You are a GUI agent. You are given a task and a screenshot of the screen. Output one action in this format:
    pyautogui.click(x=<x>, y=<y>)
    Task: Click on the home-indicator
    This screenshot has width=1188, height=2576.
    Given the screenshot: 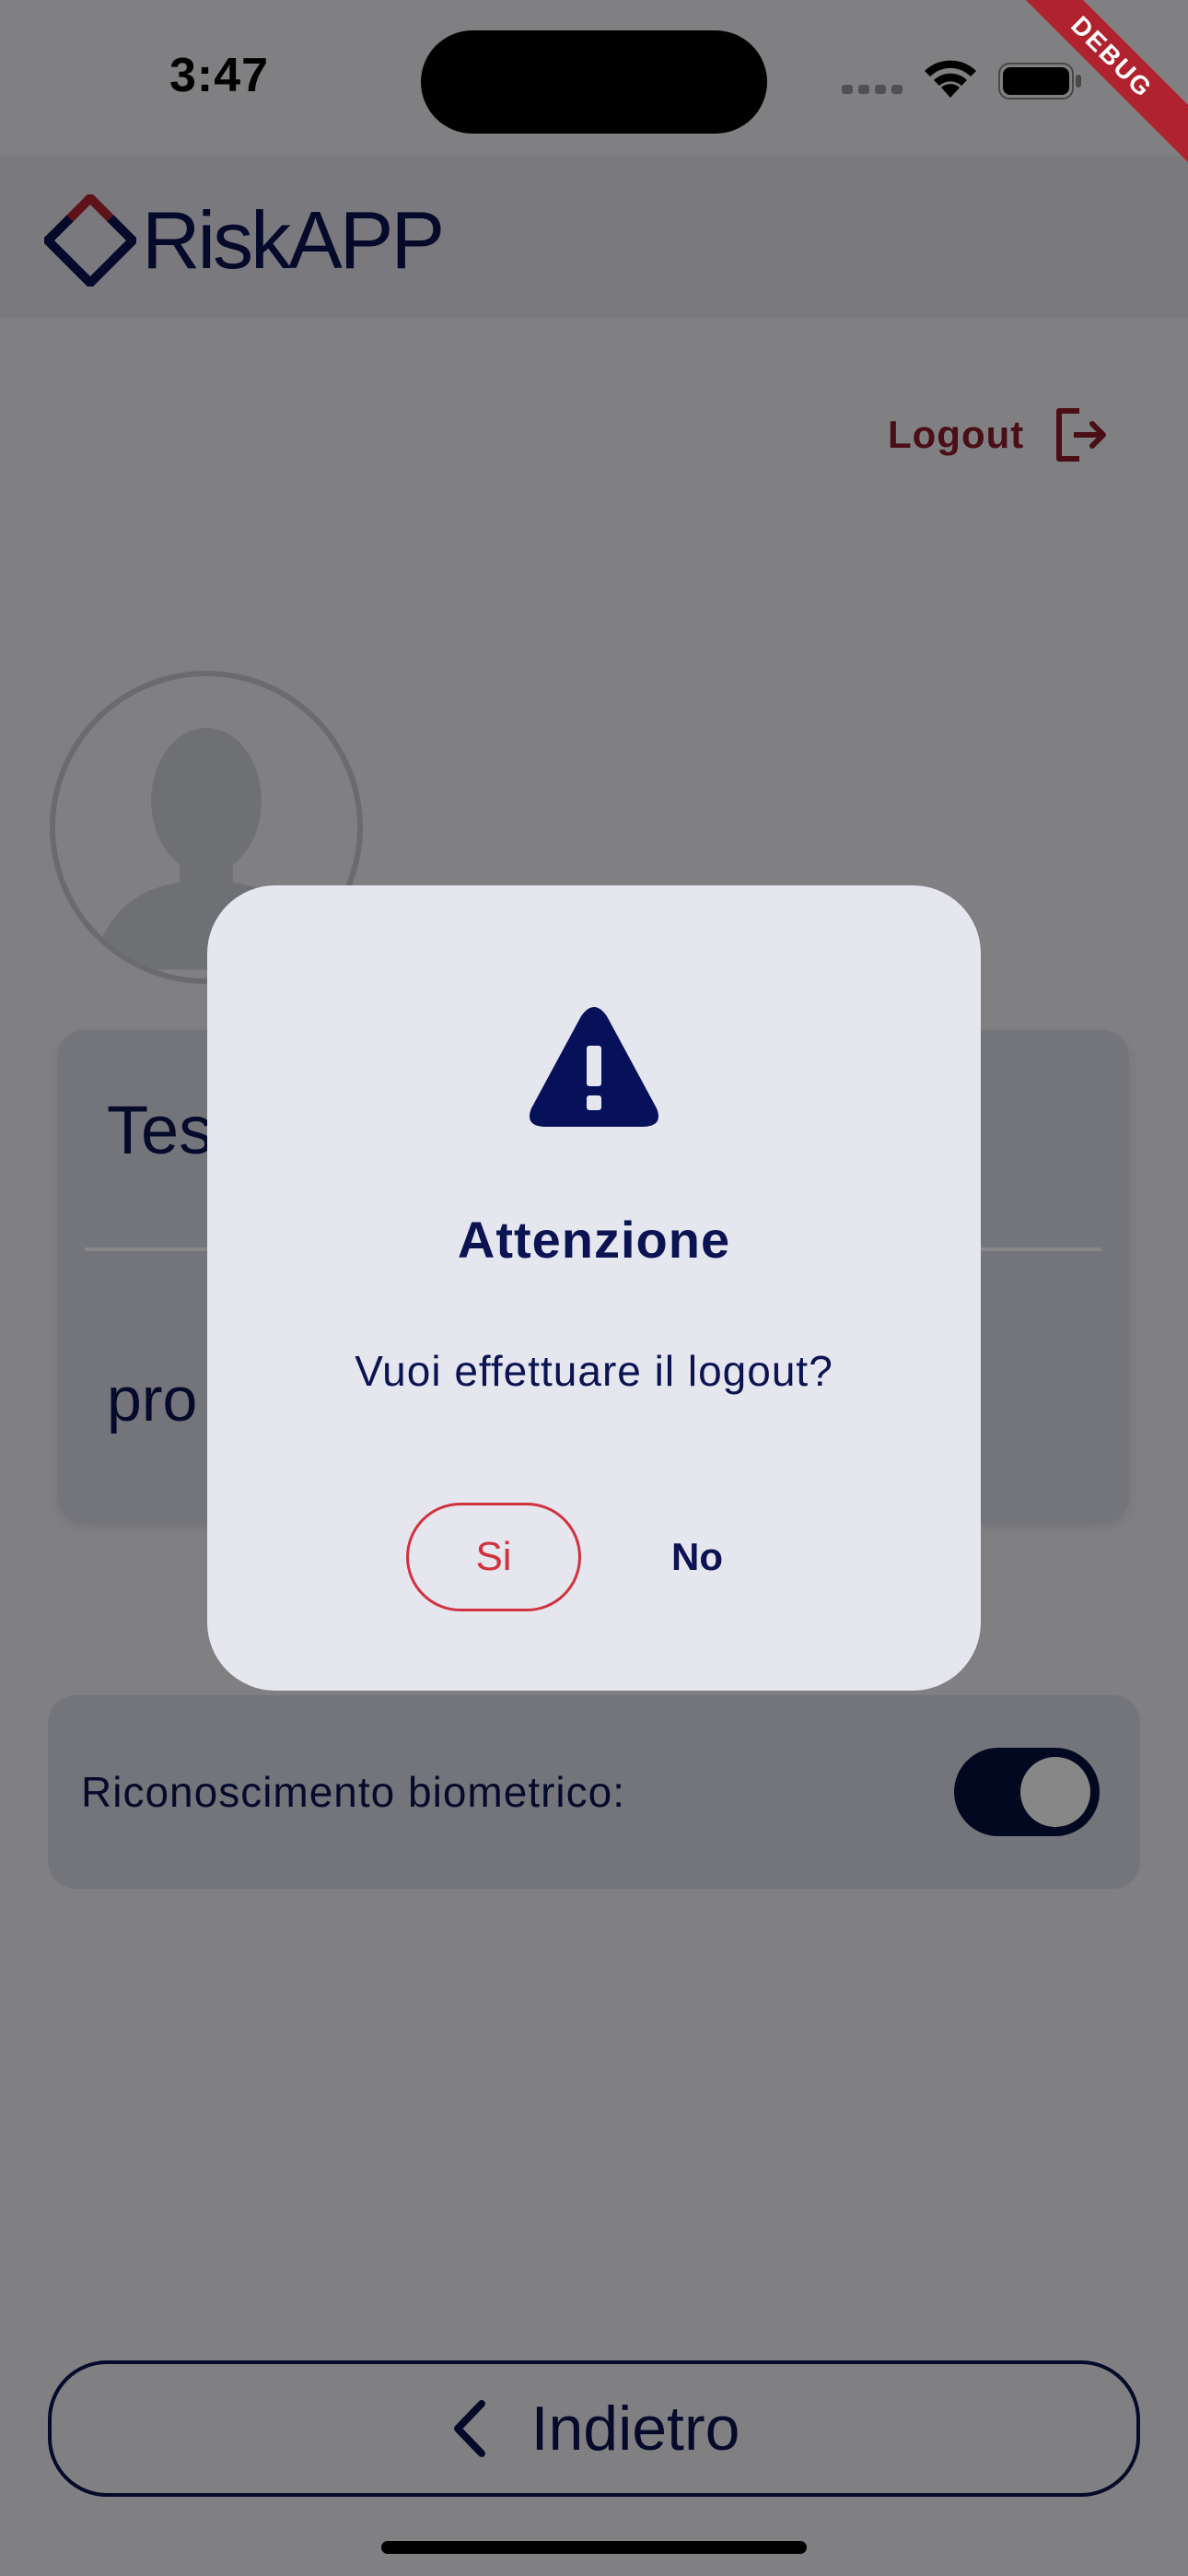 What is the action you would take?
    pyautogui.click(x=594, y=2547)
    